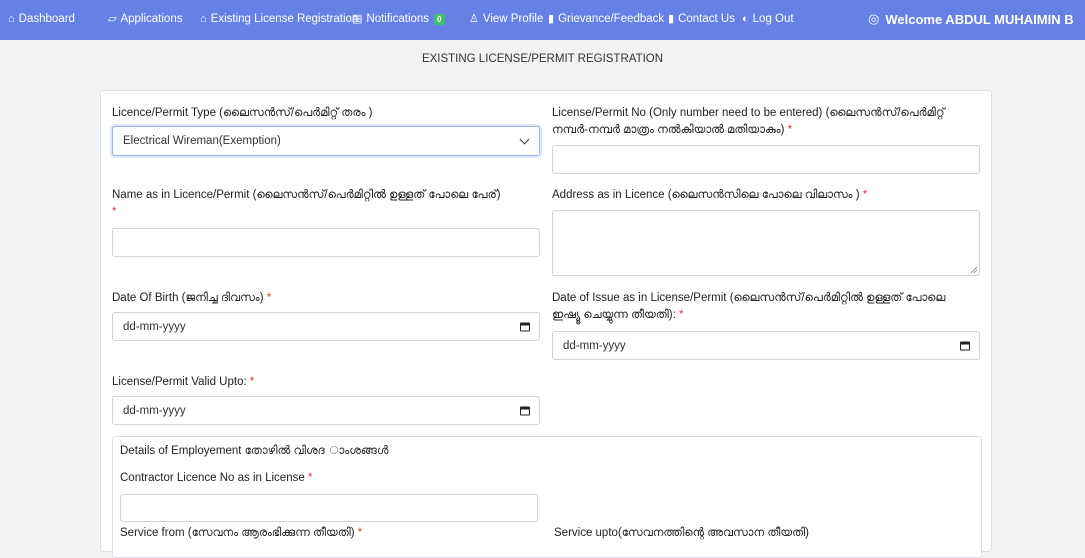  I want to click on user-circle-icon: ◎, so click(874, 18).